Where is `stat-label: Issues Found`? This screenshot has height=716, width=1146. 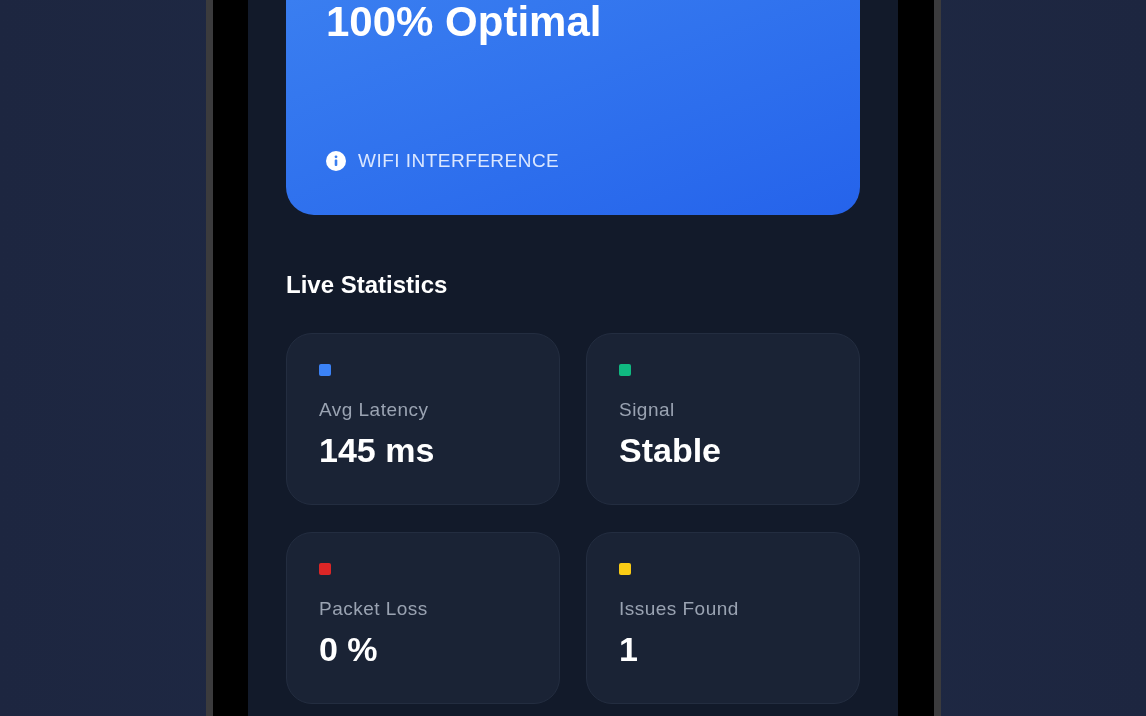
stat-label: Issues Found is located at coordinates (679, 608).